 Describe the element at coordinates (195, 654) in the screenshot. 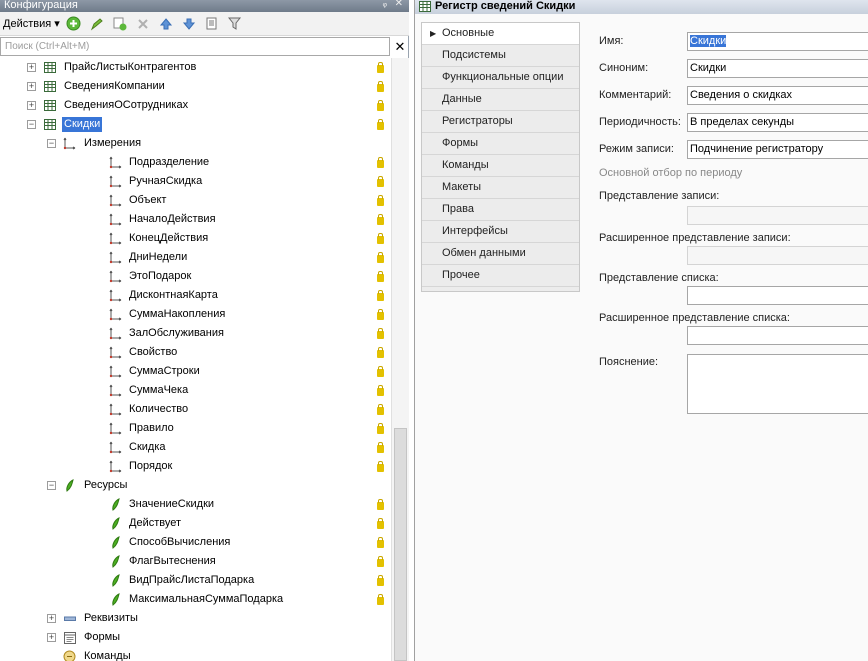

I see `tree-item: Команды` at that location.